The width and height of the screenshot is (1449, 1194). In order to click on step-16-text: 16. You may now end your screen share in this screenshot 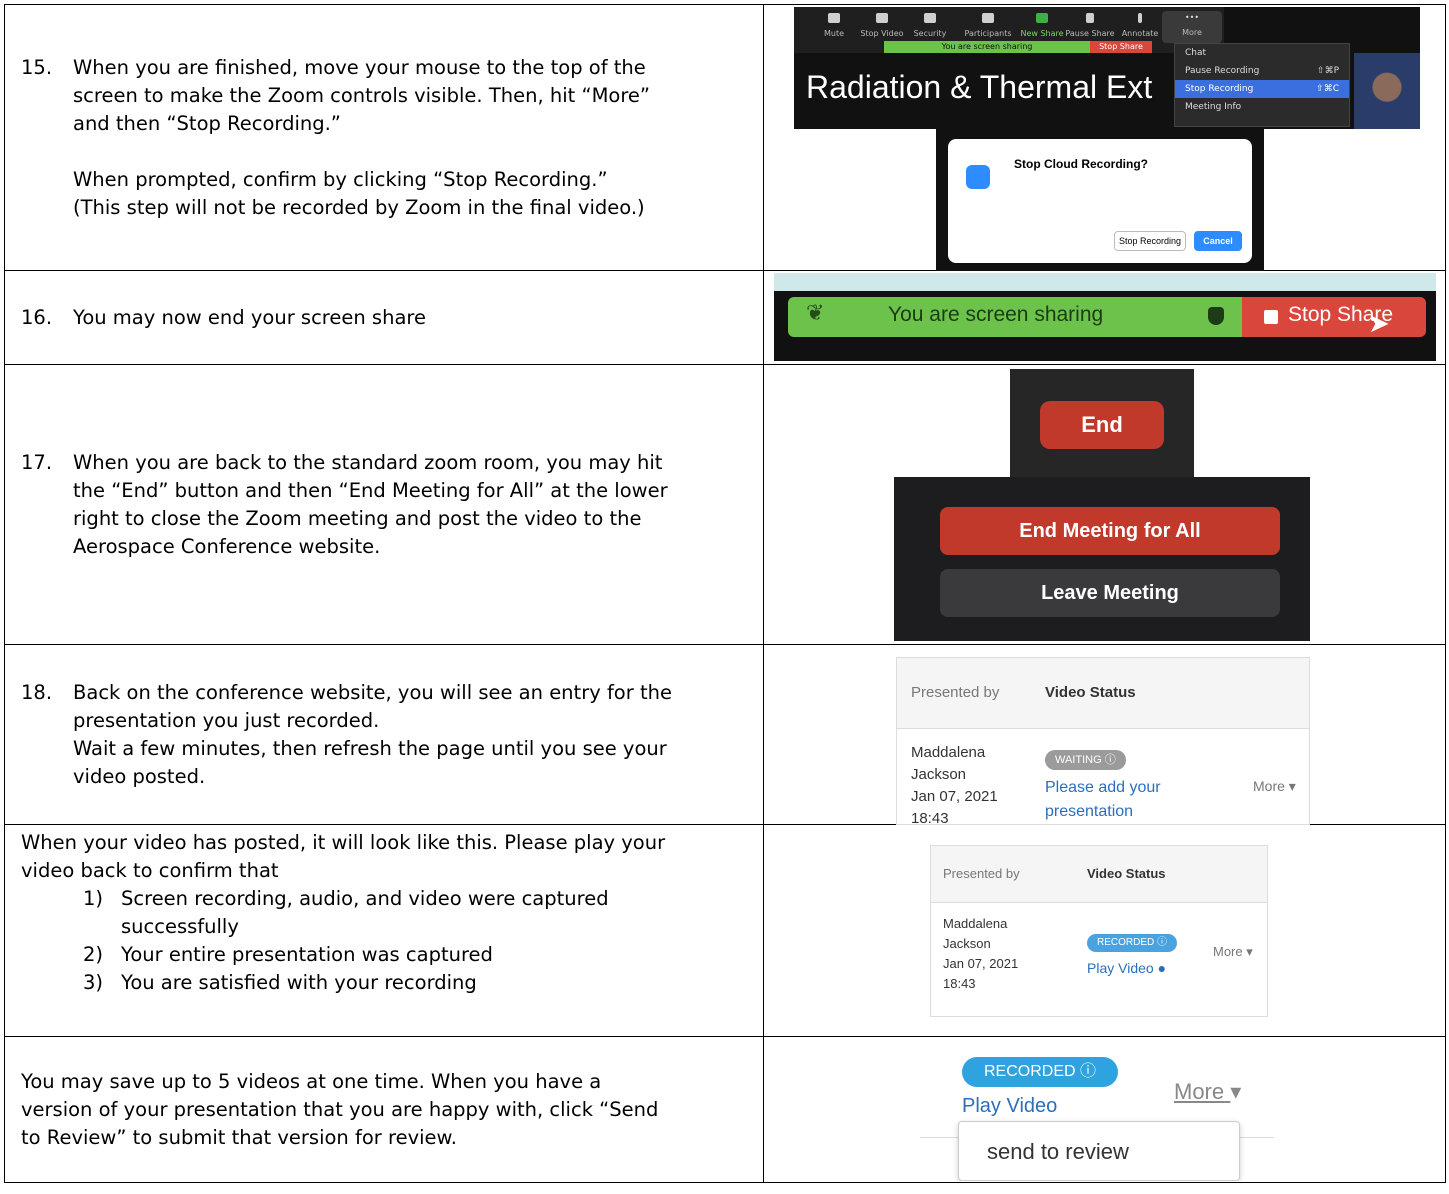, I will do `click(384, 317)`.